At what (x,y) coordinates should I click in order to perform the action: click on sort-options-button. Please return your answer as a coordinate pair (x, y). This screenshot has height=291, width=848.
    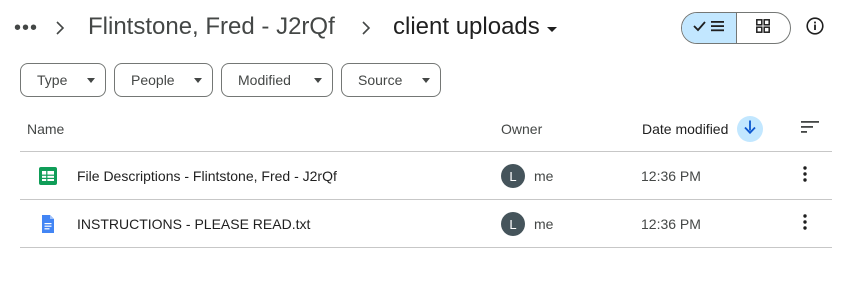
    Looking at the image, I should click on (810, 129).